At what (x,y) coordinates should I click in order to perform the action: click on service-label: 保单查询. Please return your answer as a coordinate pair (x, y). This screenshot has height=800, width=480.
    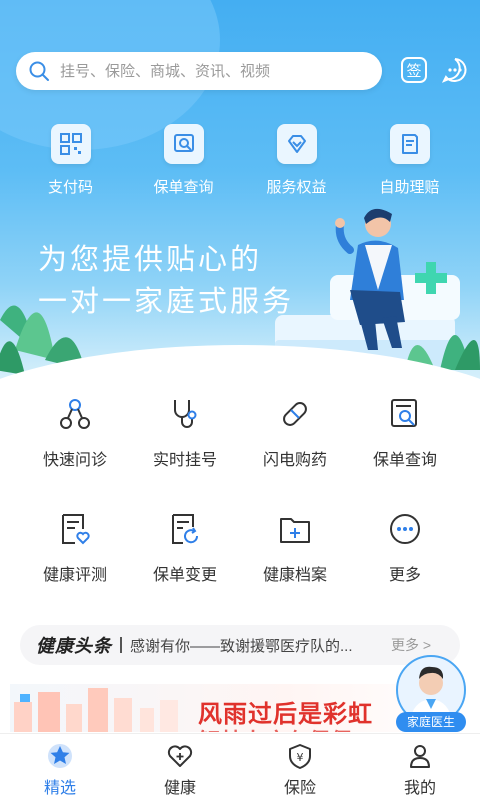
    Looking at the image, I should click on (404, 460).